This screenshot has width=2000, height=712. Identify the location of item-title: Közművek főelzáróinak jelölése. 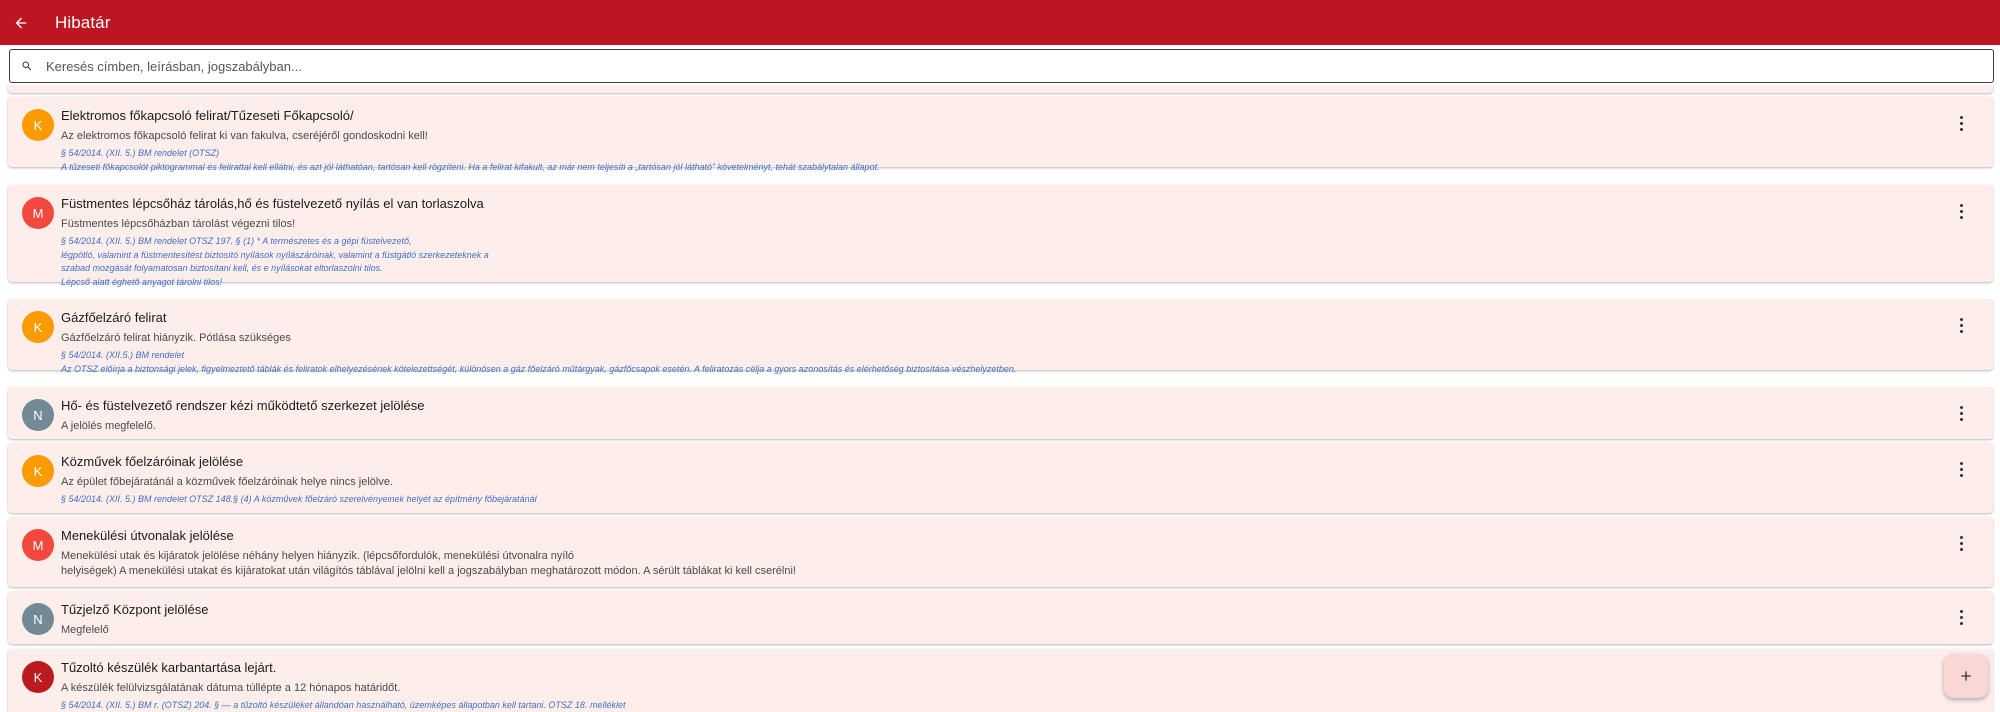
(152, 461).